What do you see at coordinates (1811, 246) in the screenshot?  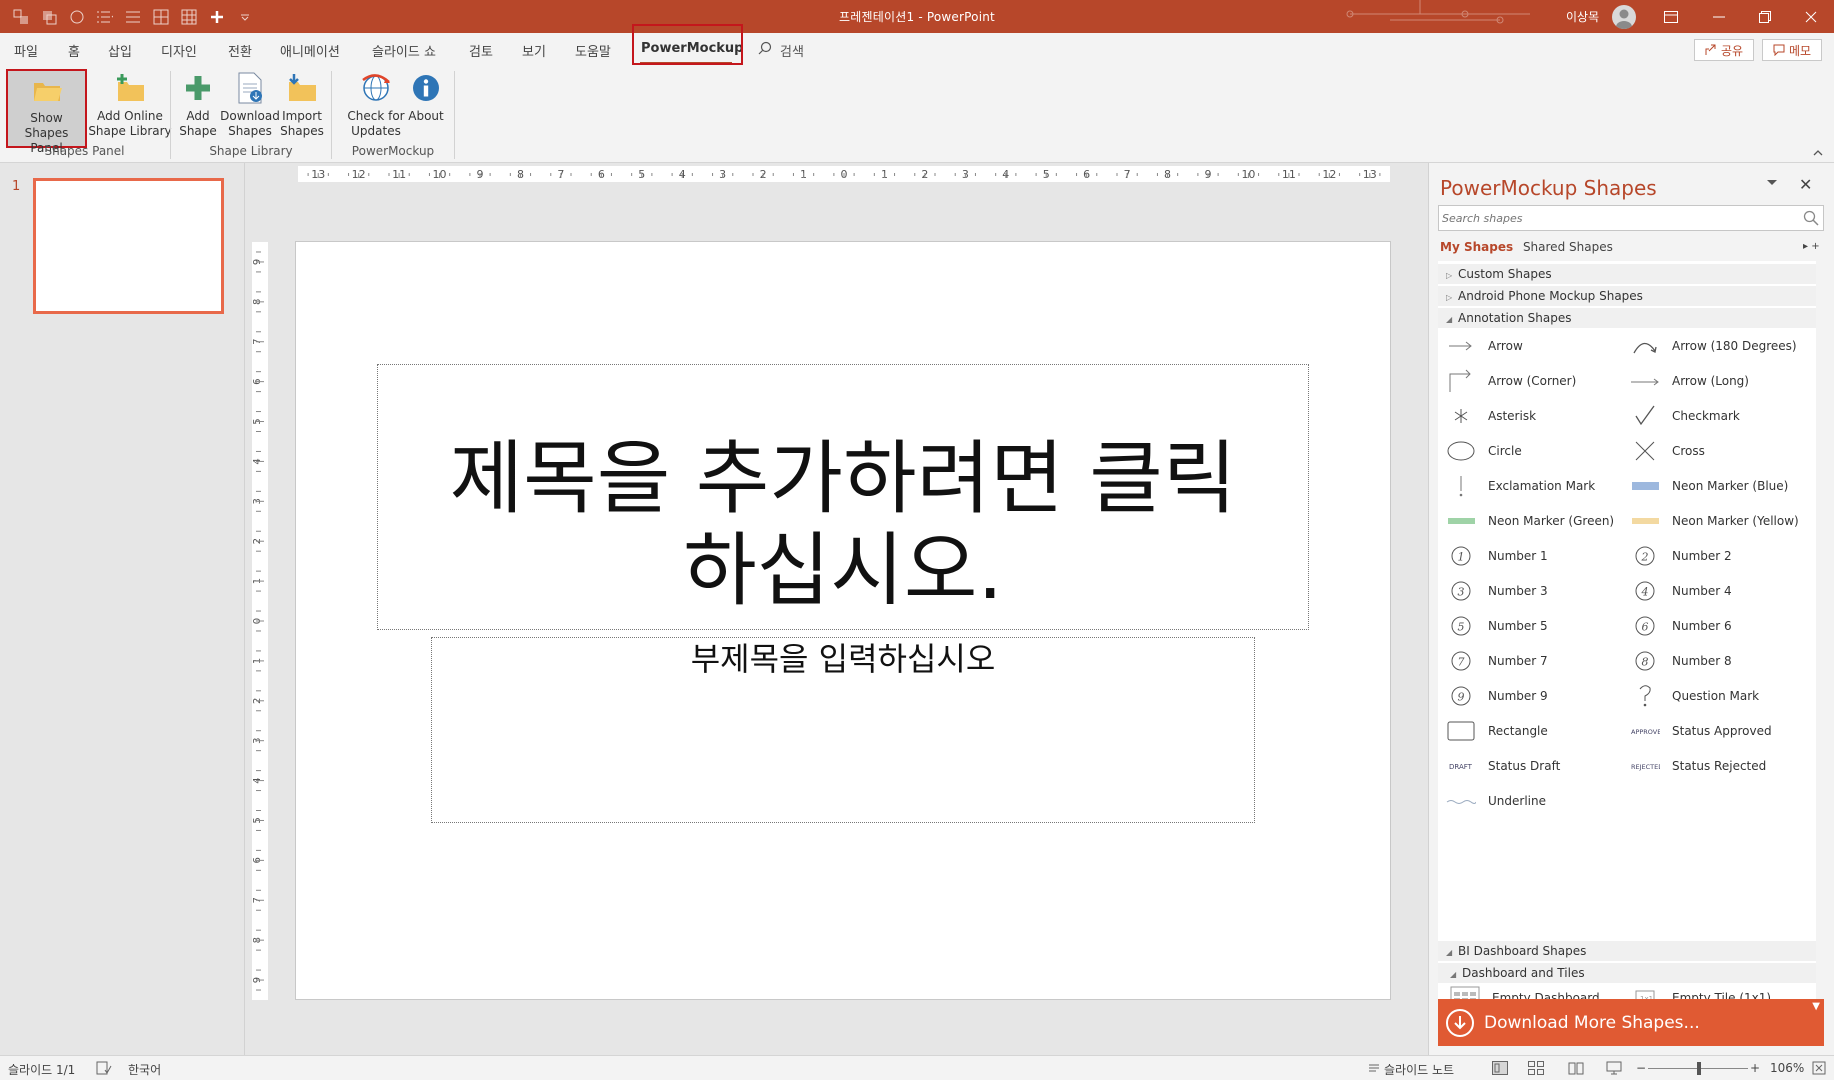 I see `pane-tab-controls: ▸ +` at bounding box center [1811, 246].